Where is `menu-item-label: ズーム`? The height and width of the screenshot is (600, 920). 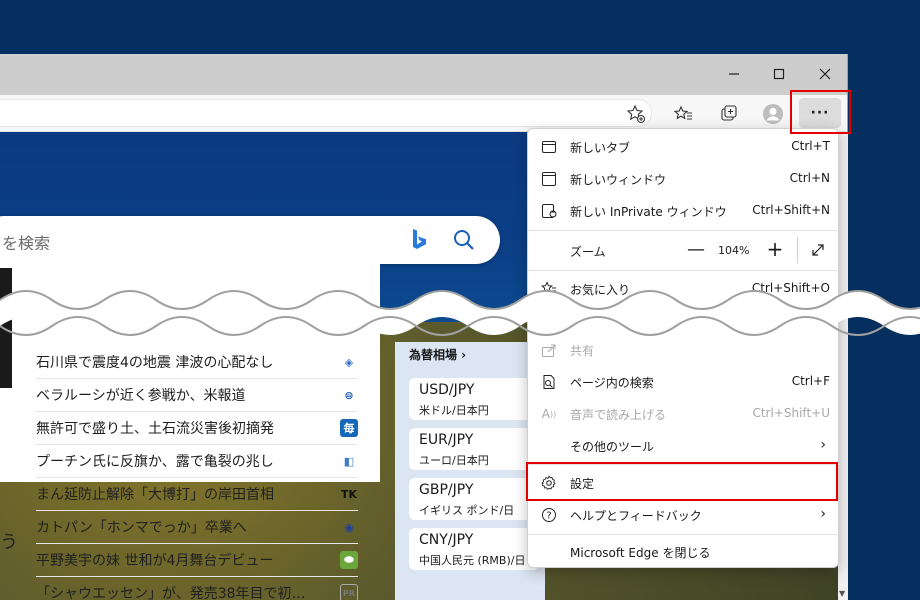
menu-item-label: ズーム is located at coordinates (588, 252).